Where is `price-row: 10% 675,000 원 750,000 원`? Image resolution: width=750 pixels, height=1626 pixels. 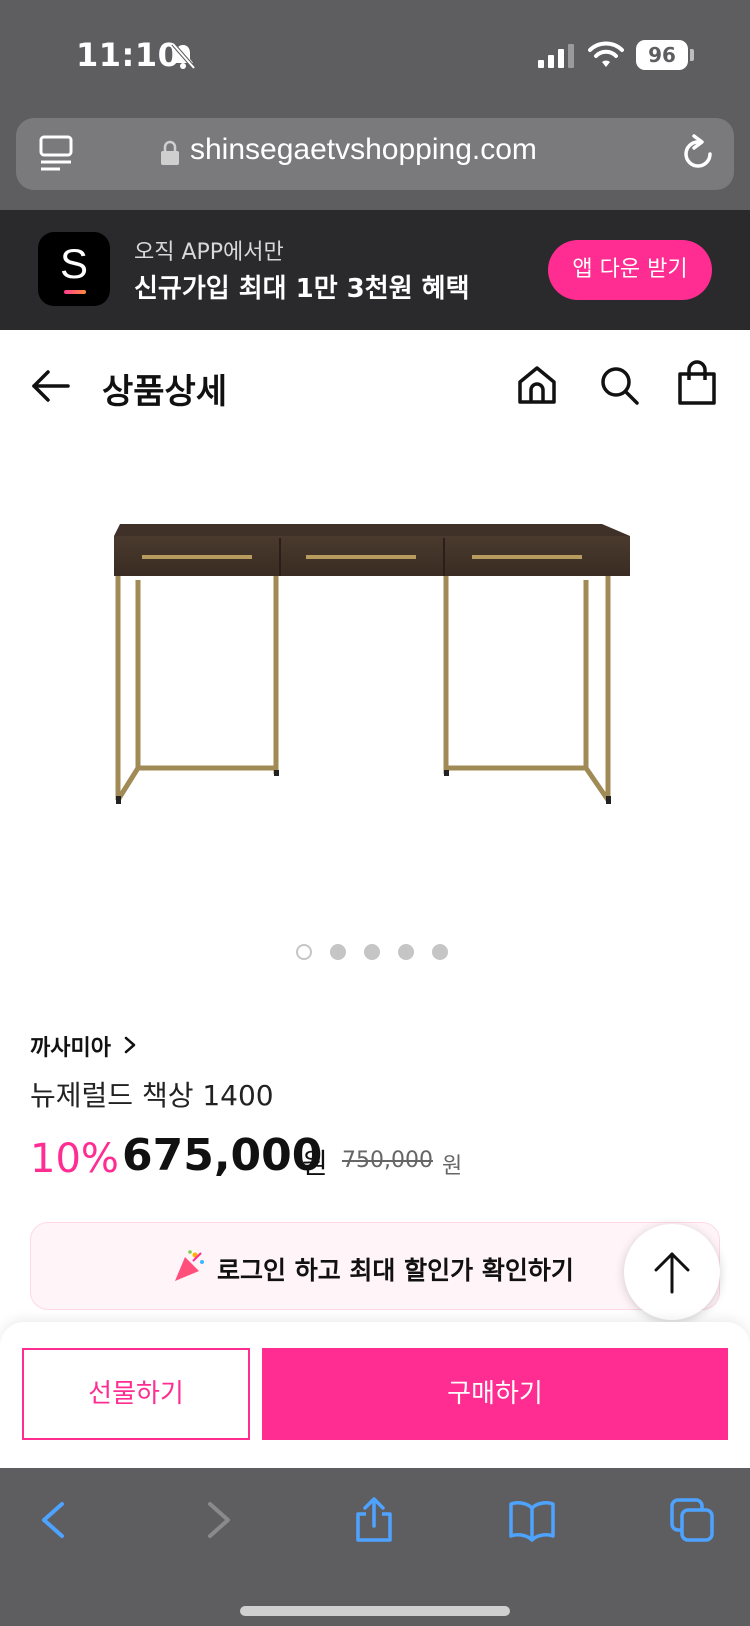
price-row: 10% 675,000 원 750,000 원 is located at coordinates (380, 1160).